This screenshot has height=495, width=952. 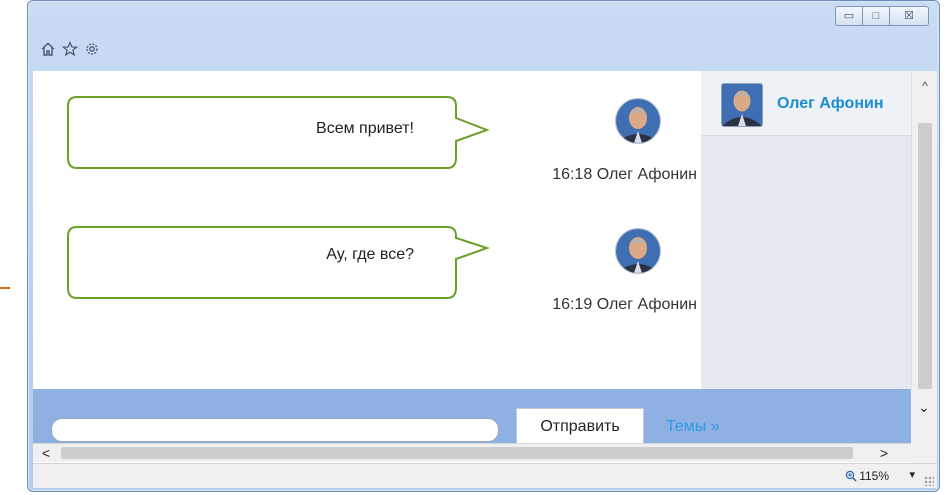 What do you see at coordinates (5, 288) in the screenshot?
I see `orange-marker` at bounding box center [5, 288].